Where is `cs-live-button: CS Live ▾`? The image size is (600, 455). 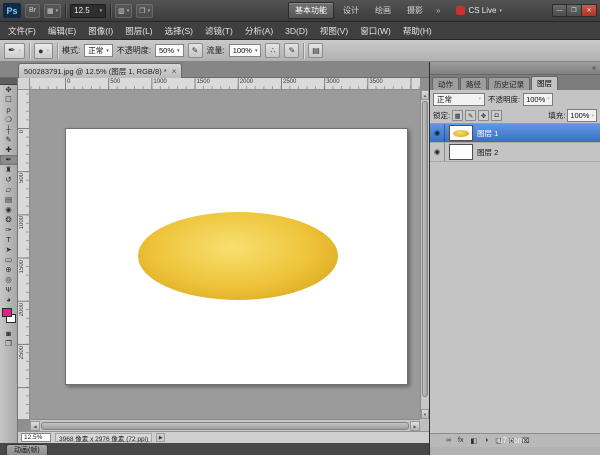 cs-live-button: CS Live ▾ is located at coordinates (479, 10).